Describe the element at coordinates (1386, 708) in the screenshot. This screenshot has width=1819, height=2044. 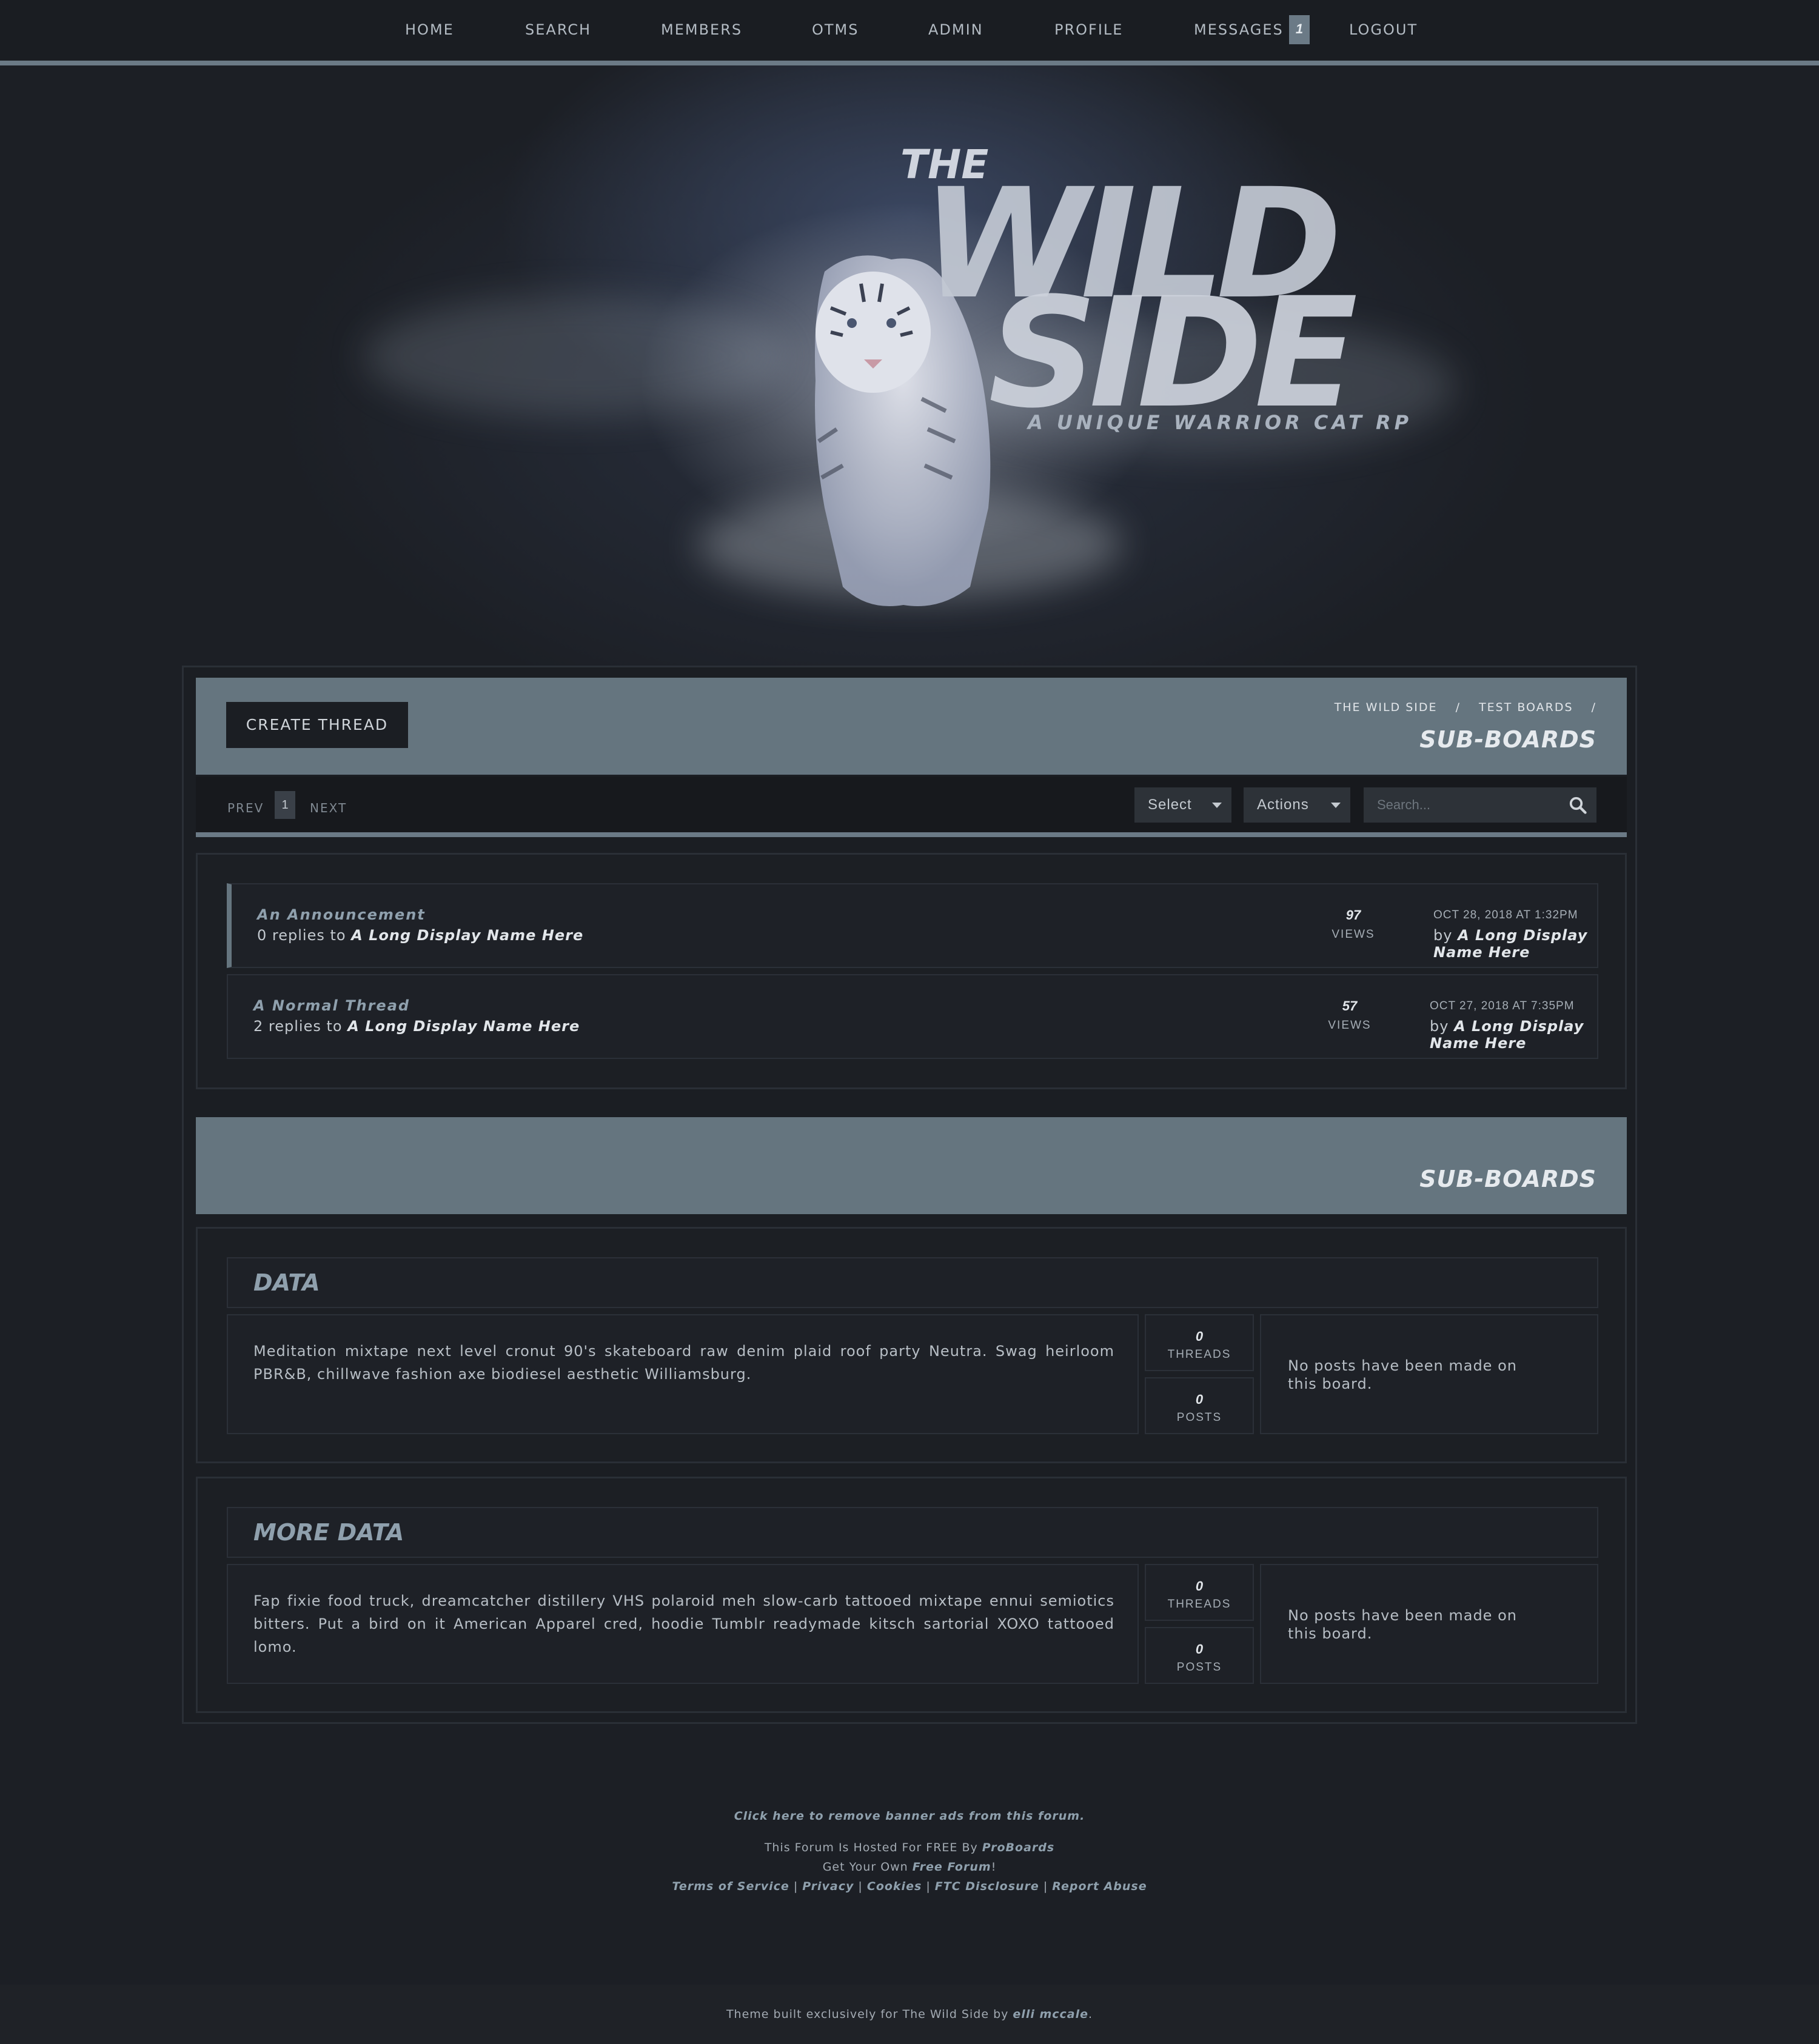
I see `breadcrumb-home: THE WILD SIDE` at that location.